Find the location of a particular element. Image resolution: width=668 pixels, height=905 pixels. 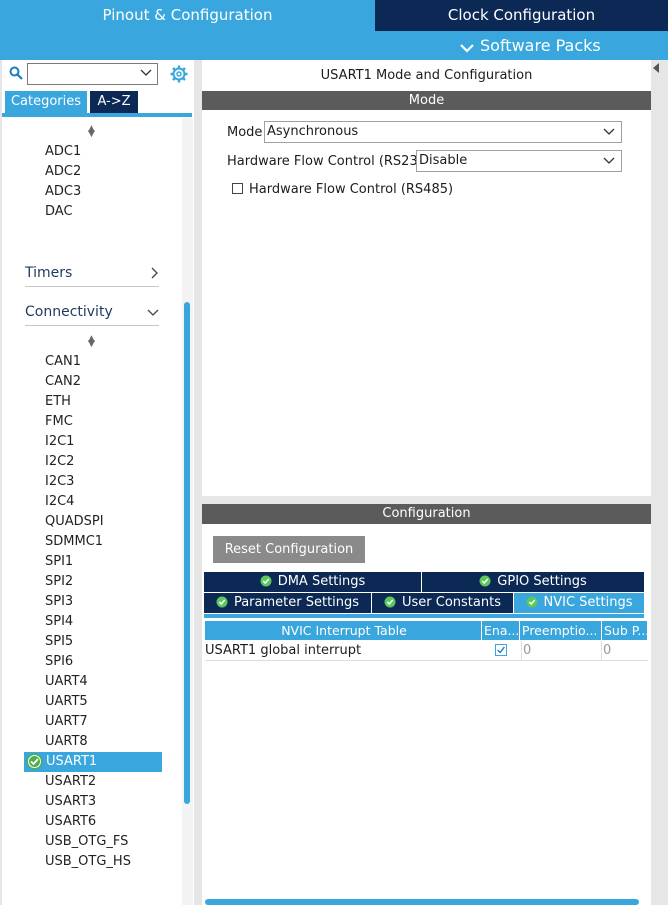

tab-nvic-settings: NVIC Settings is located at coordinates (579, 603).